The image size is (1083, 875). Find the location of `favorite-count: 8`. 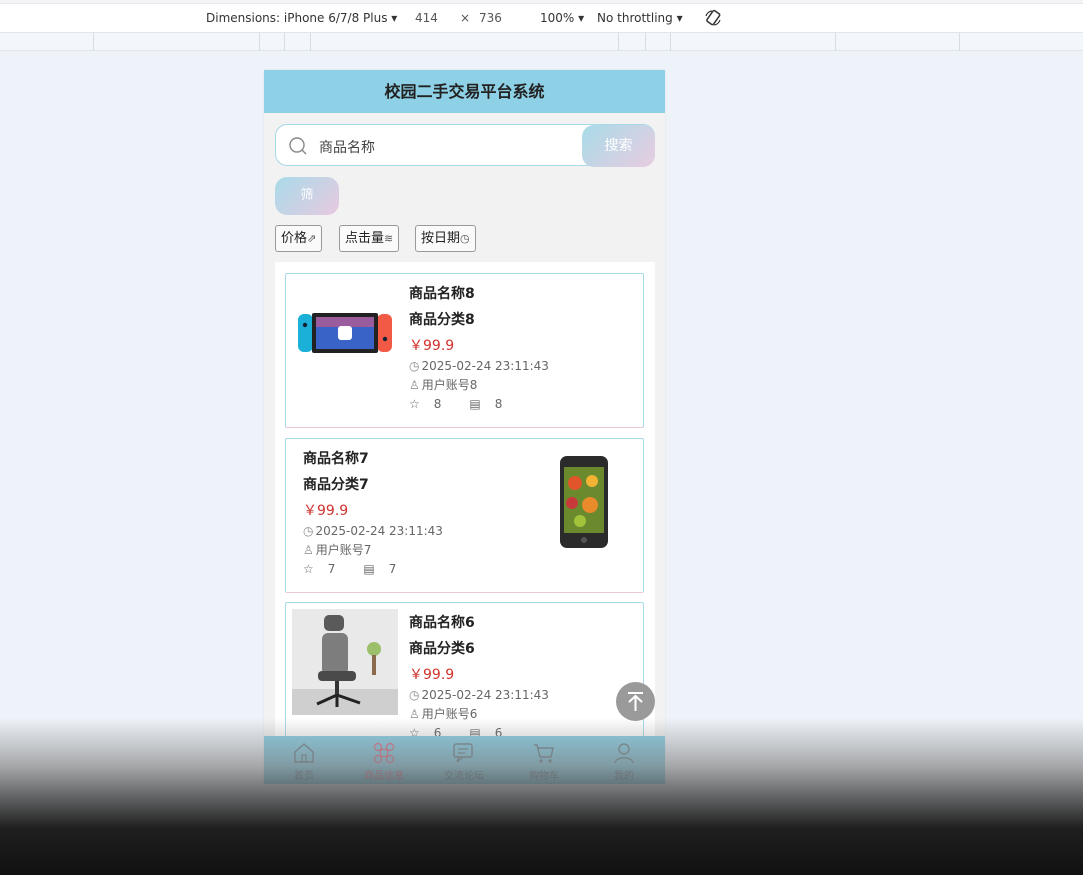

favorite-count: 8 is located at coordinates (437, 404).